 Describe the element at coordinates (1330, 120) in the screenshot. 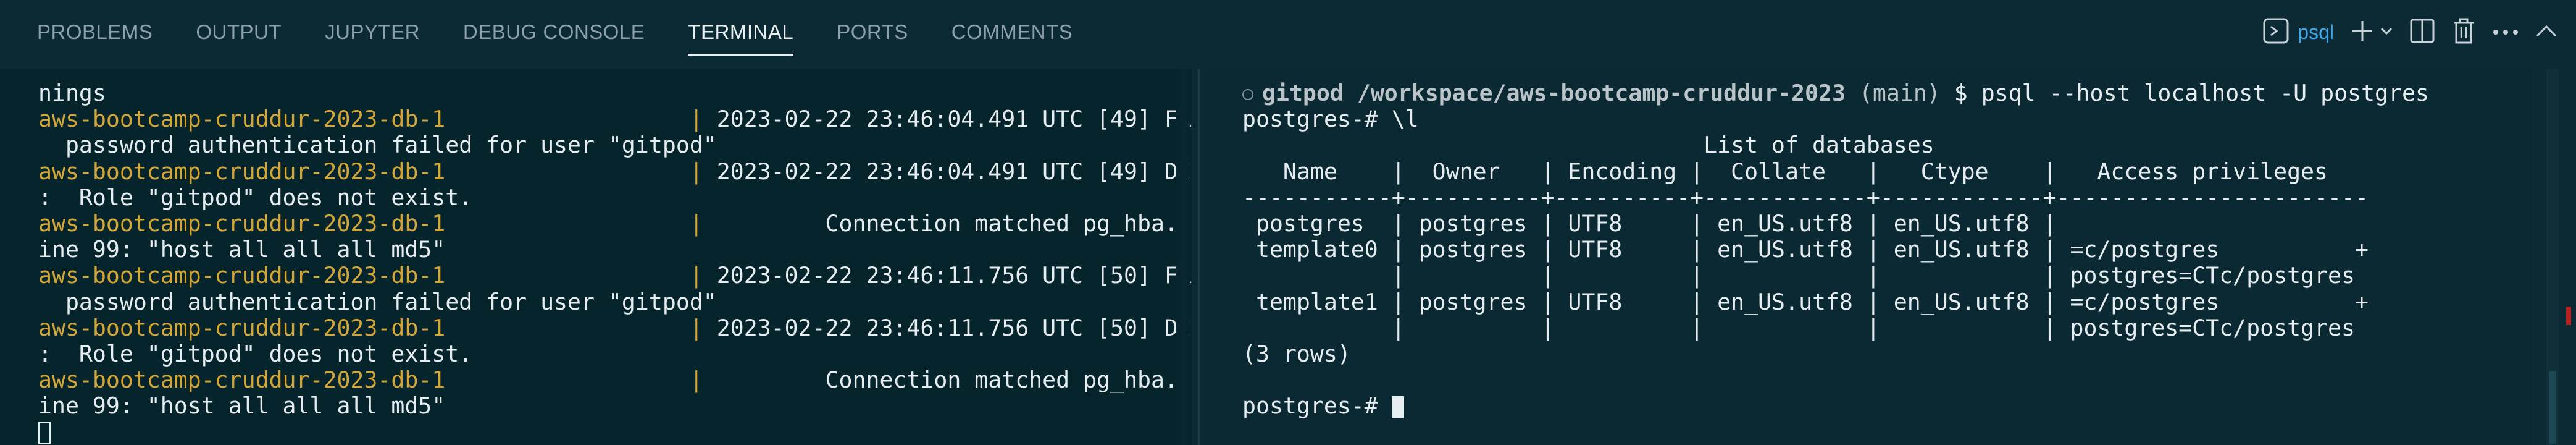

I see `psql-text: postgres-# \l` at that location.